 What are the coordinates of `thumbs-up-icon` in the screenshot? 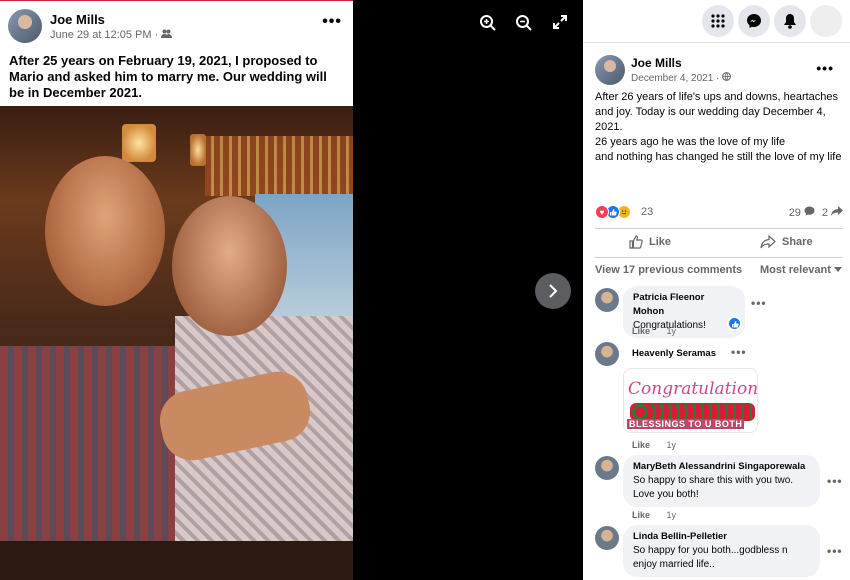 It's located at (636, 242).